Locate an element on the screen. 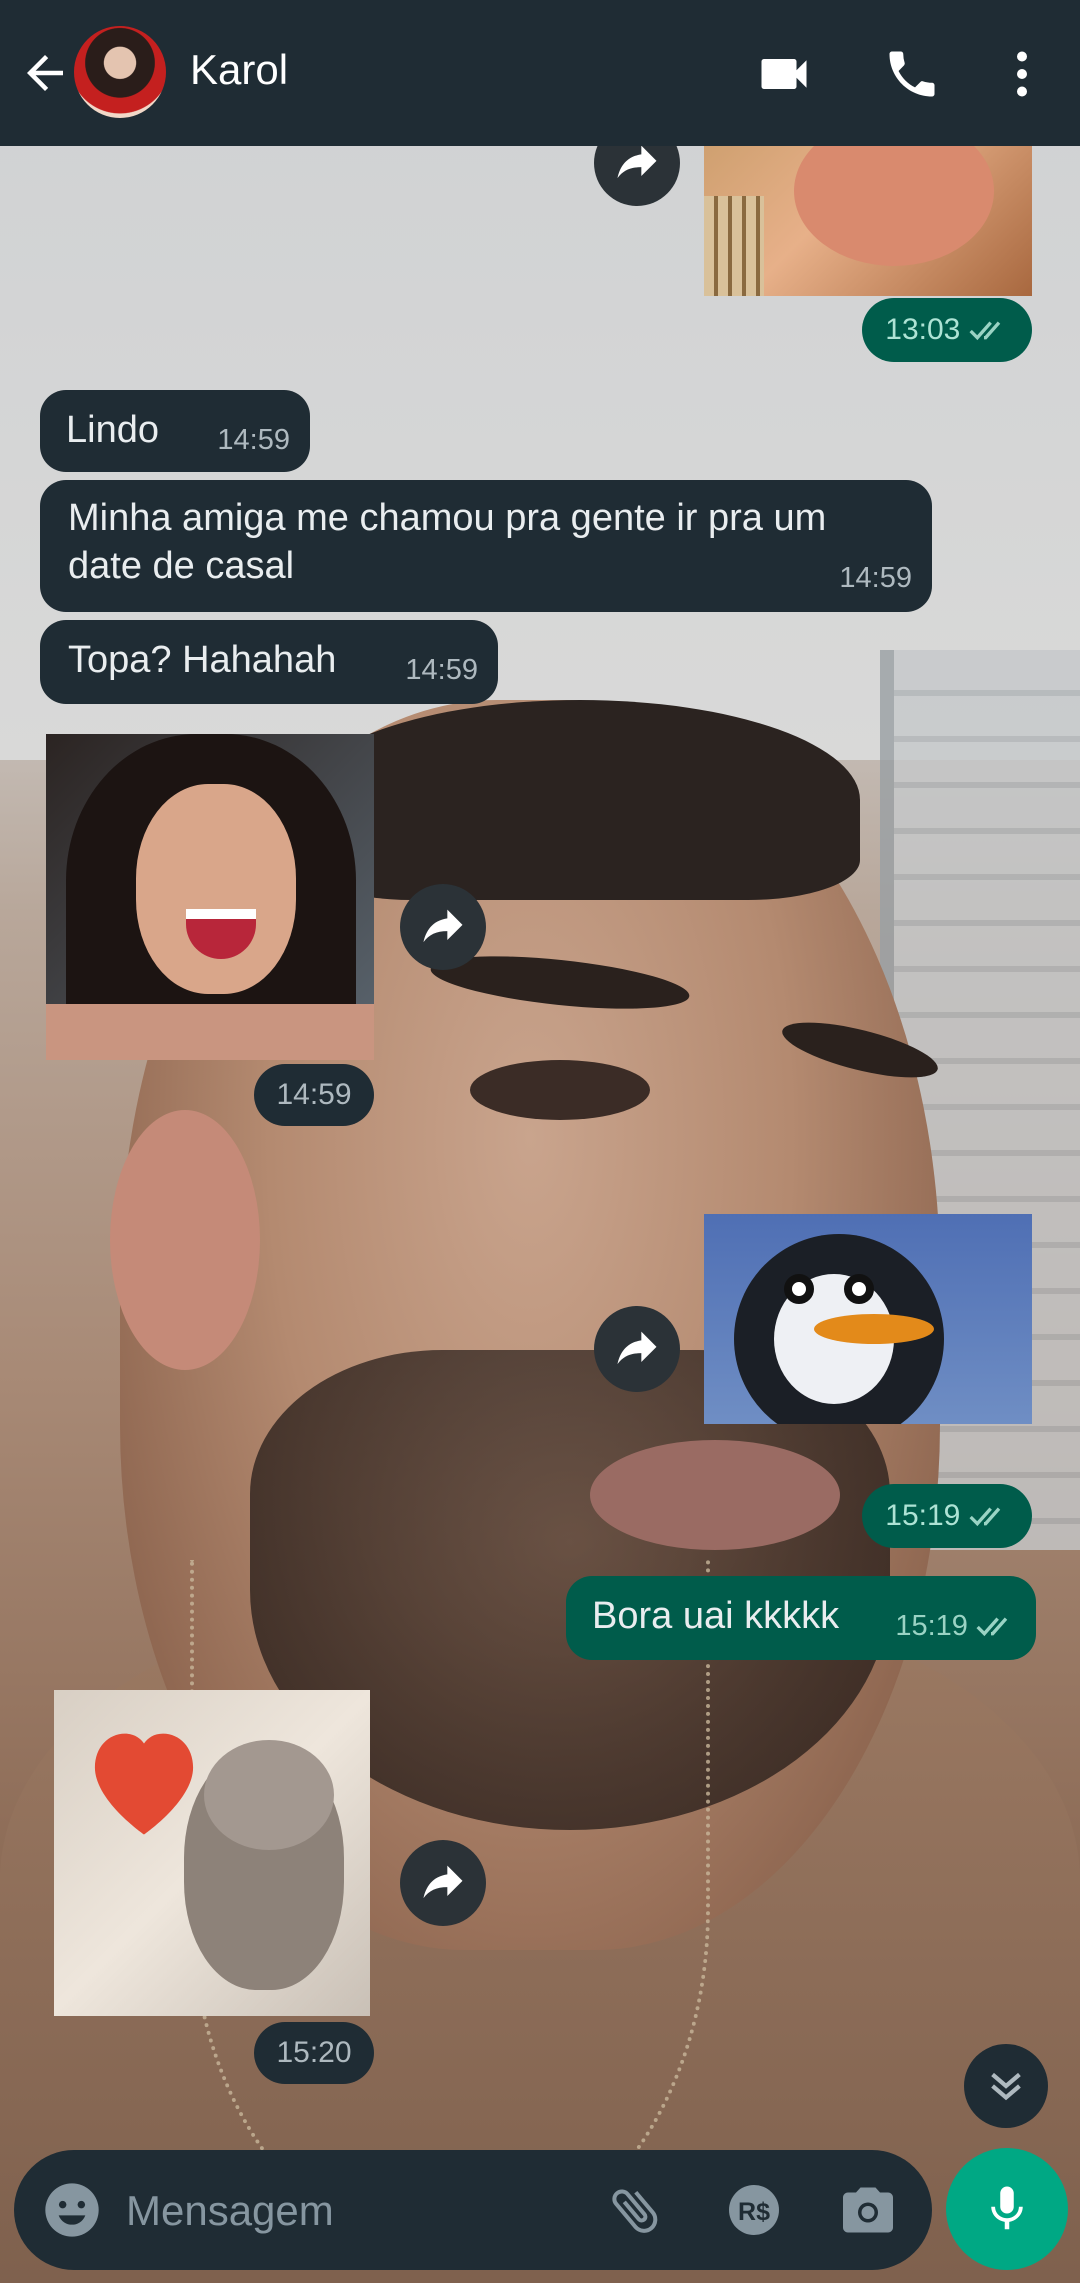 This screenshot has width=1080, height=2283. message-composer: R$ is located at coordinates (473, 2210).